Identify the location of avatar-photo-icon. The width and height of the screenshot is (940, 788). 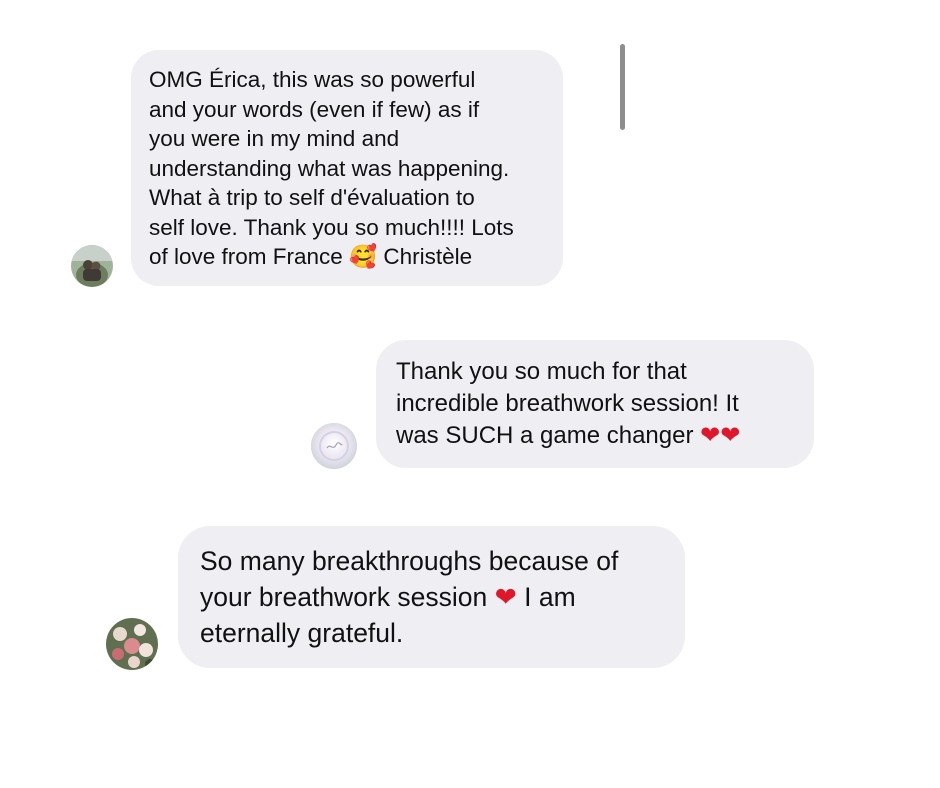
(92, 266).